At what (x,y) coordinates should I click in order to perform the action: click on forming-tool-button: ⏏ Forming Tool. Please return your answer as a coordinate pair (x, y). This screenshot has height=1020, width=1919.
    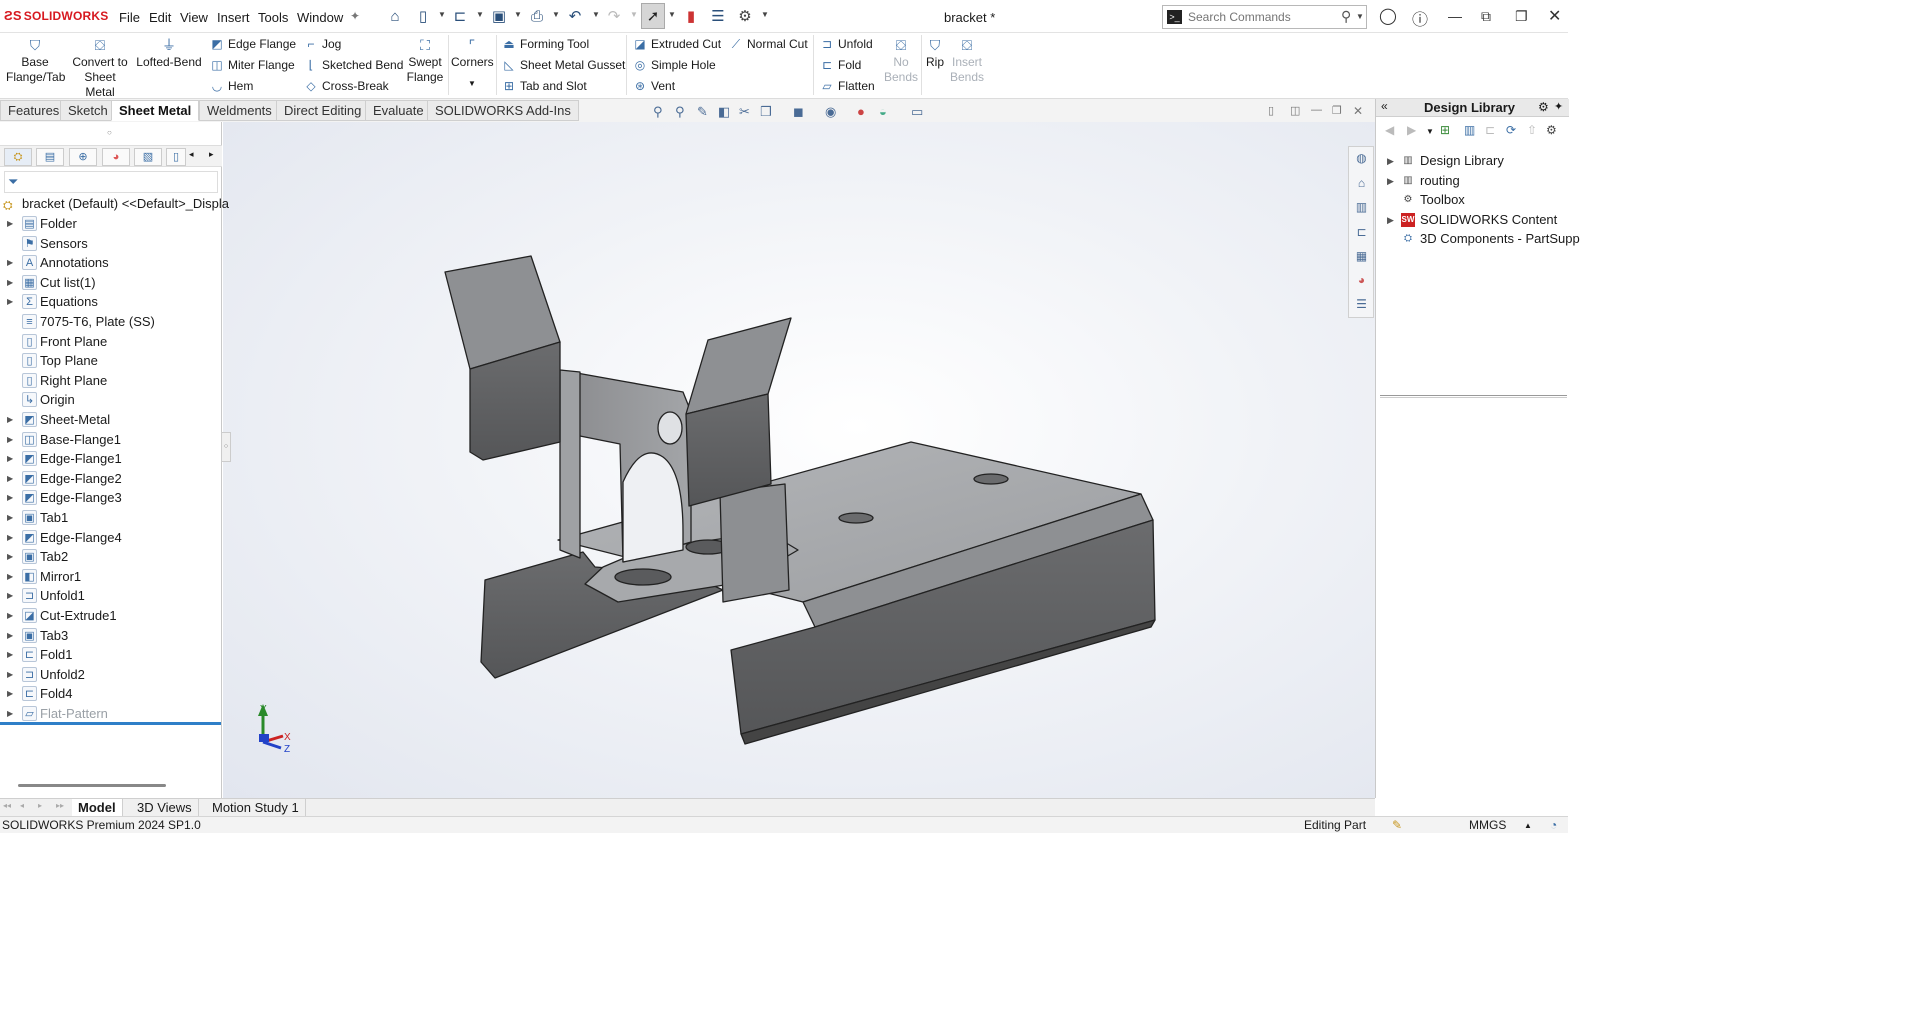
    Looking at the image, I should click on (545, 44).